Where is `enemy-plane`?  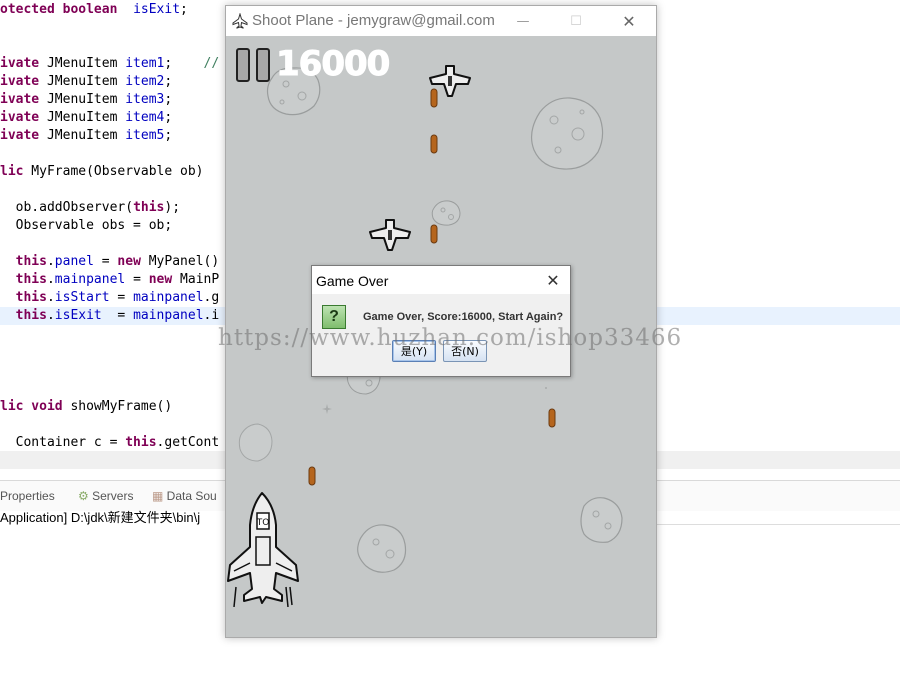 enemy-plane is located at coordinates (390, 235).